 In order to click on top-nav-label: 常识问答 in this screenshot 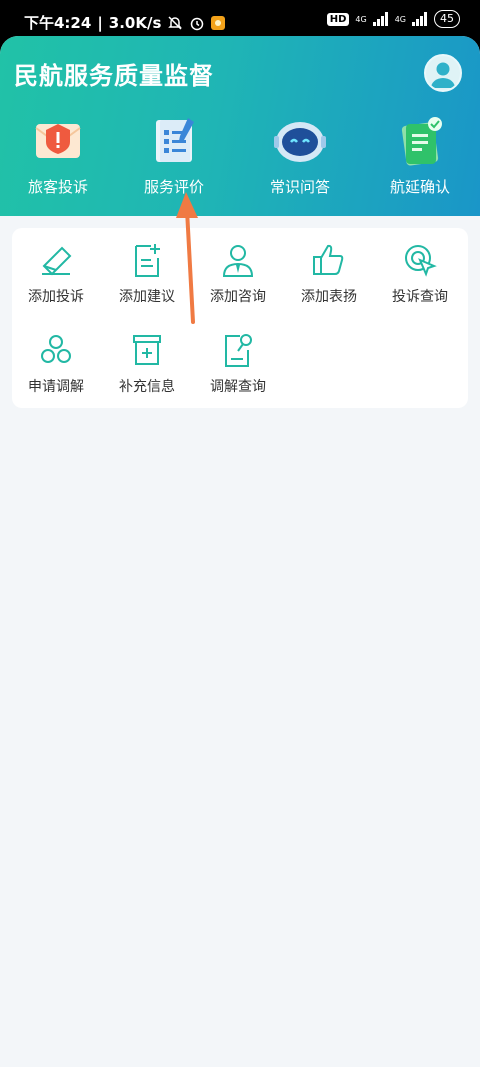, I will do `click(299, 187)`.